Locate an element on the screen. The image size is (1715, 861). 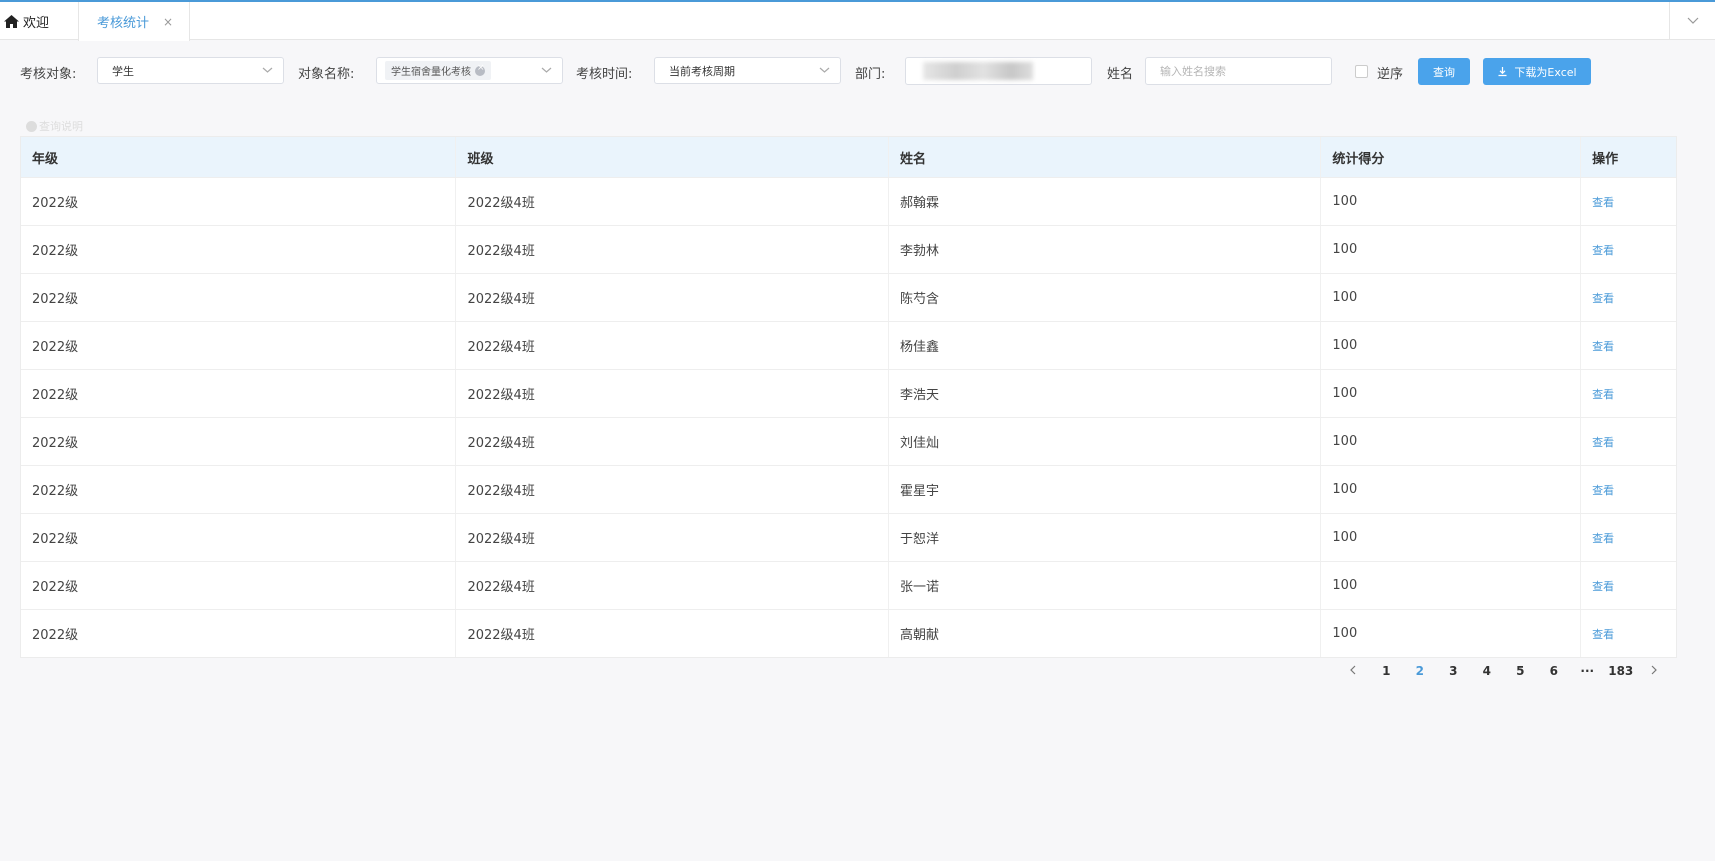
time-select-value: 当前考核周期 is located at coordinates (702, 71).